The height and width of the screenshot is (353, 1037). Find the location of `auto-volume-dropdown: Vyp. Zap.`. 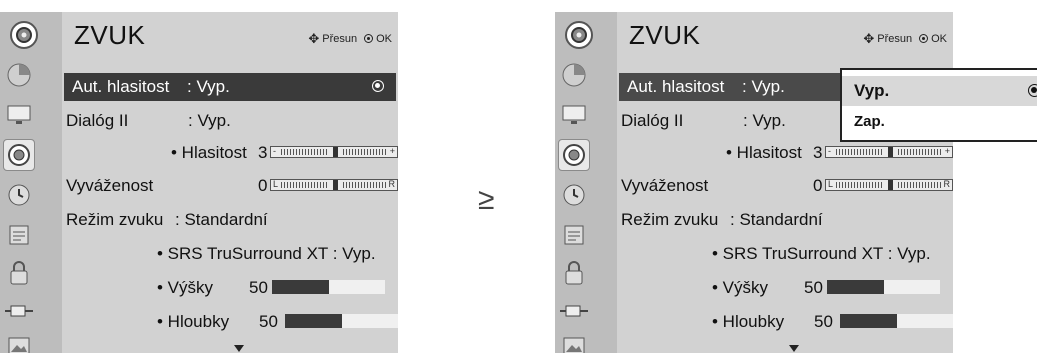

auto-volume-dropdown: Vyp. Zap. is located at coordinates (938, 105).